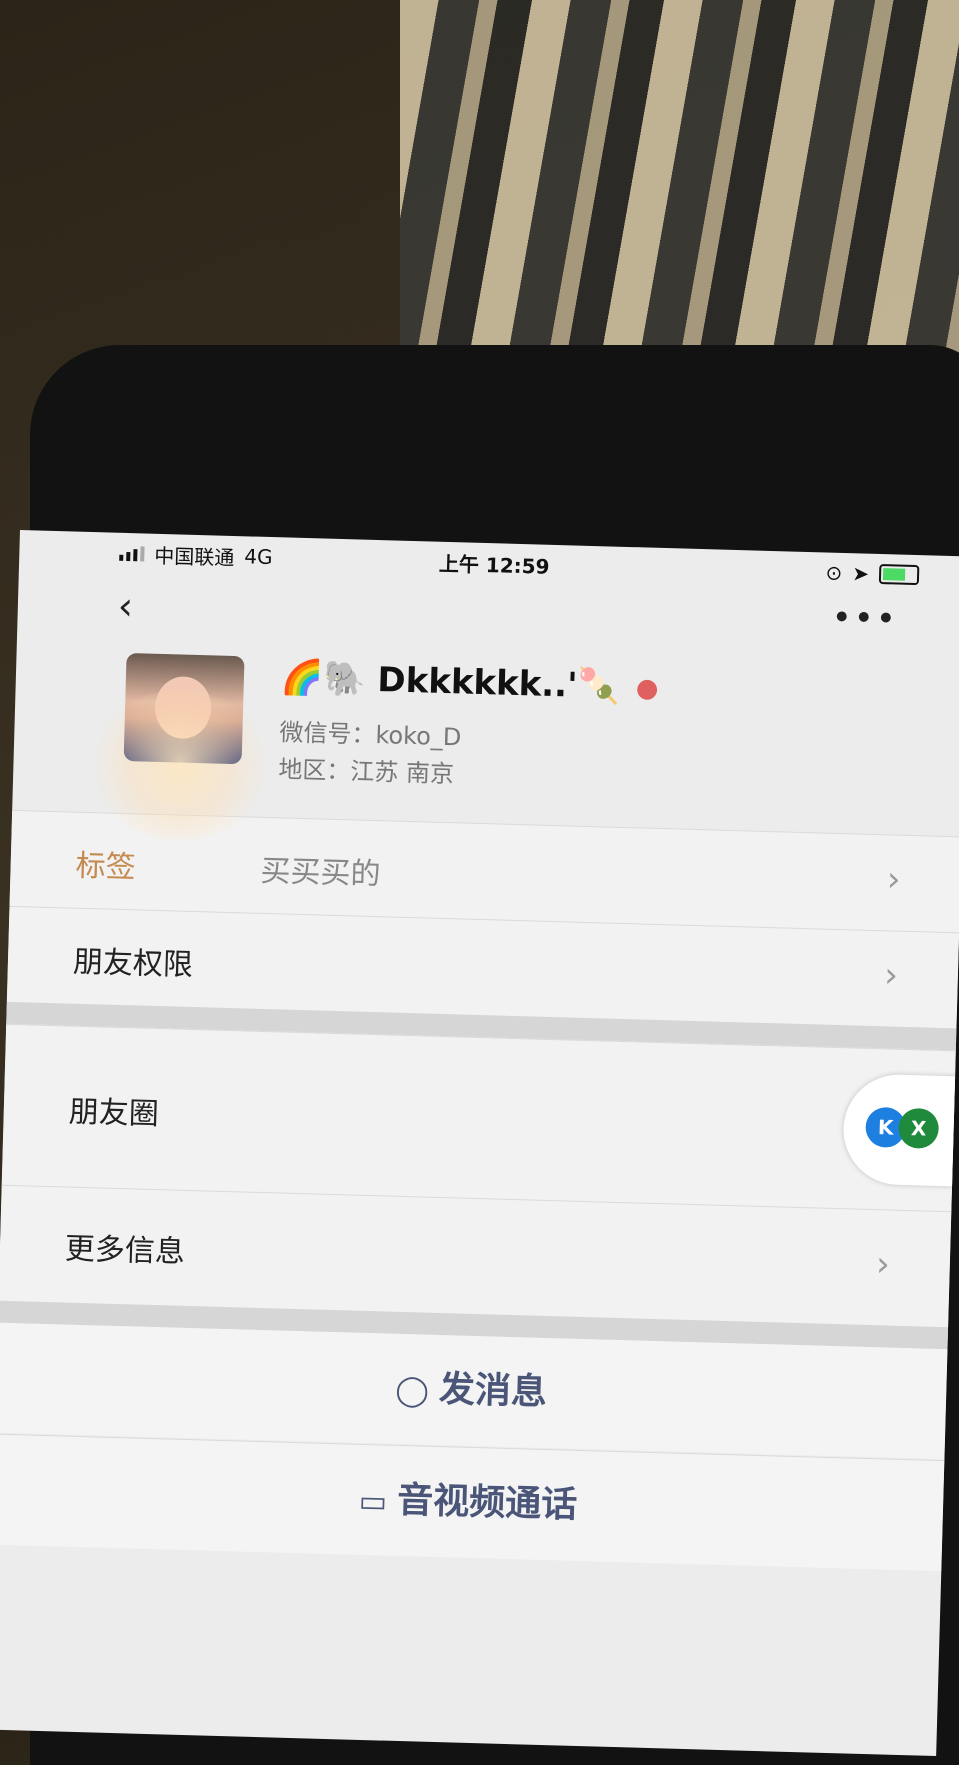 The width and height of the screenshot is (959, 1765). What do you see at coordinates (370, 735) in the screenshot?
I see `wechat-id: 微信号：koko_D` at bounding box center [370, 735].